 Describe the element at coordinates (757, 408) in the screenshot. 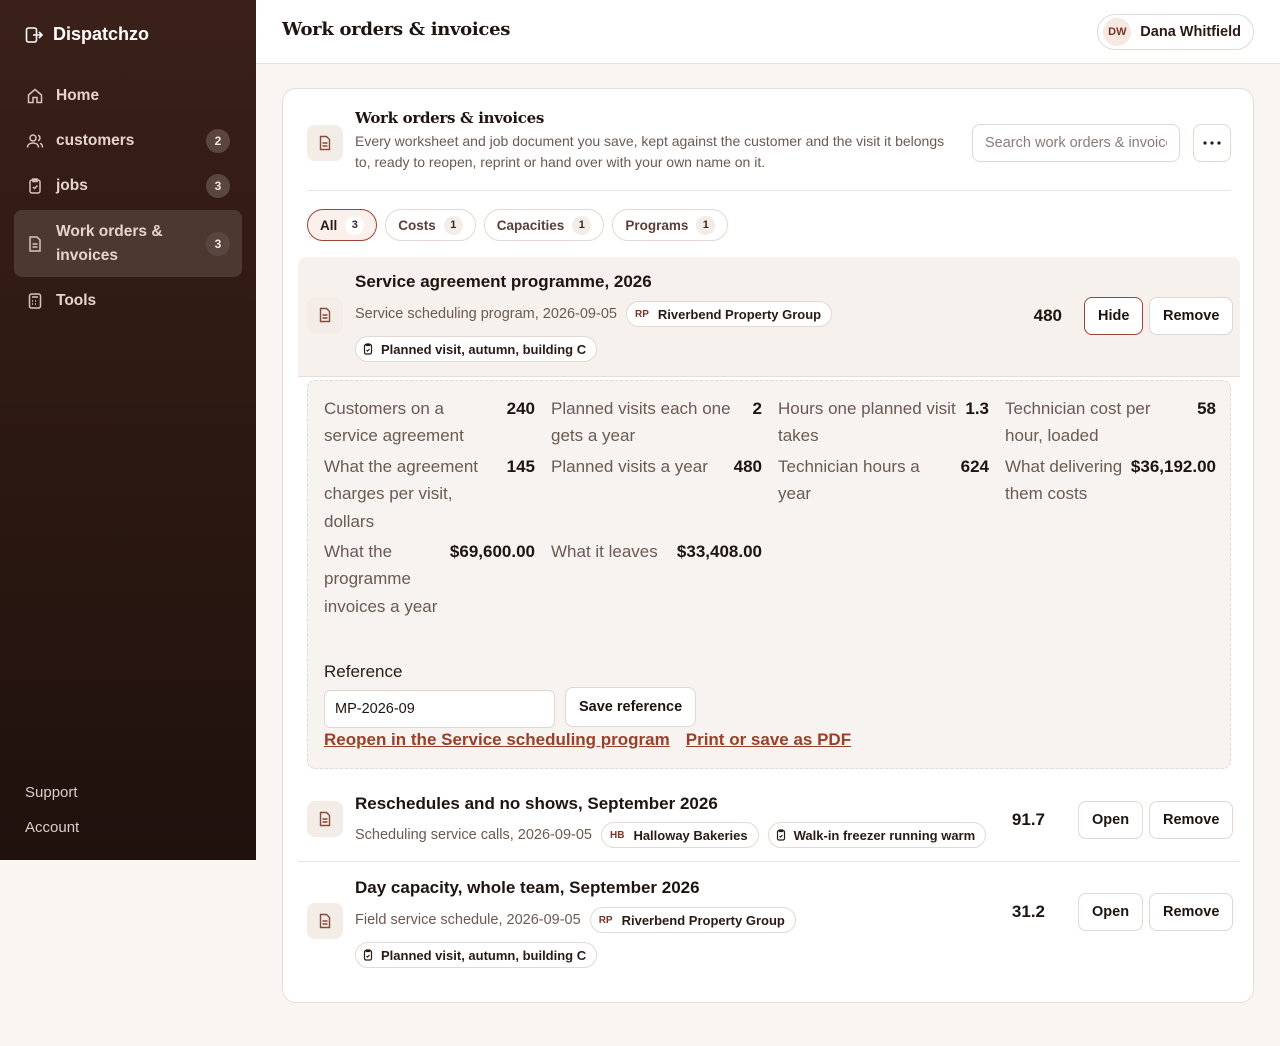

I see `metric-value: 2` at that location.